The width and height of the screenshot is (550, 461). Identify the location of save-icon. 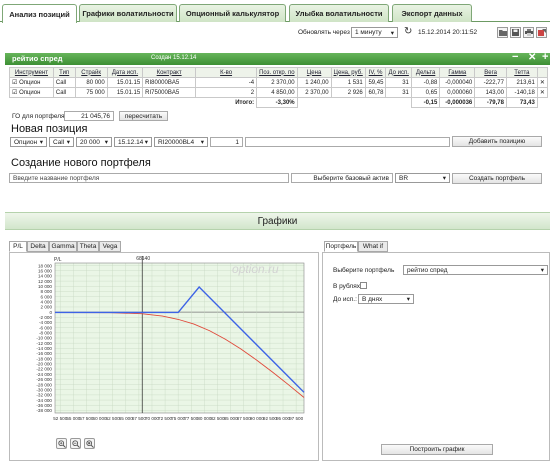
(515, 32).